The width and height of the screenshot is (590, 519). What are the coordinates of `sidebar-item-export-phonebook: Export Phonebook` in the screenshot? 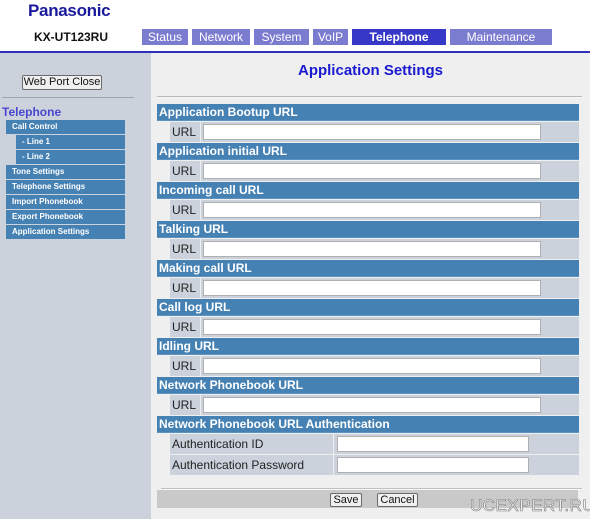 It's located at (65, 217).